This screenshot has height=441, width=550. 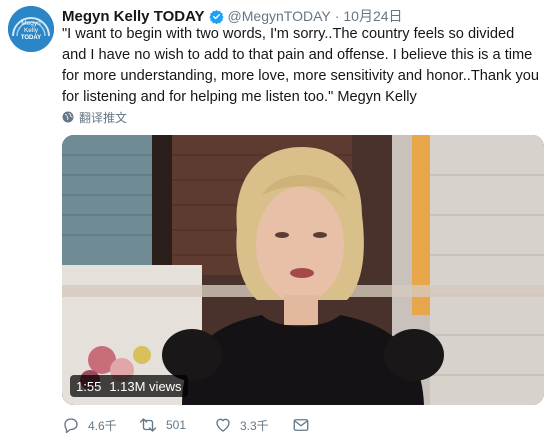 I want to click on reply-count: 4.6千, so click(x=102, y=425).